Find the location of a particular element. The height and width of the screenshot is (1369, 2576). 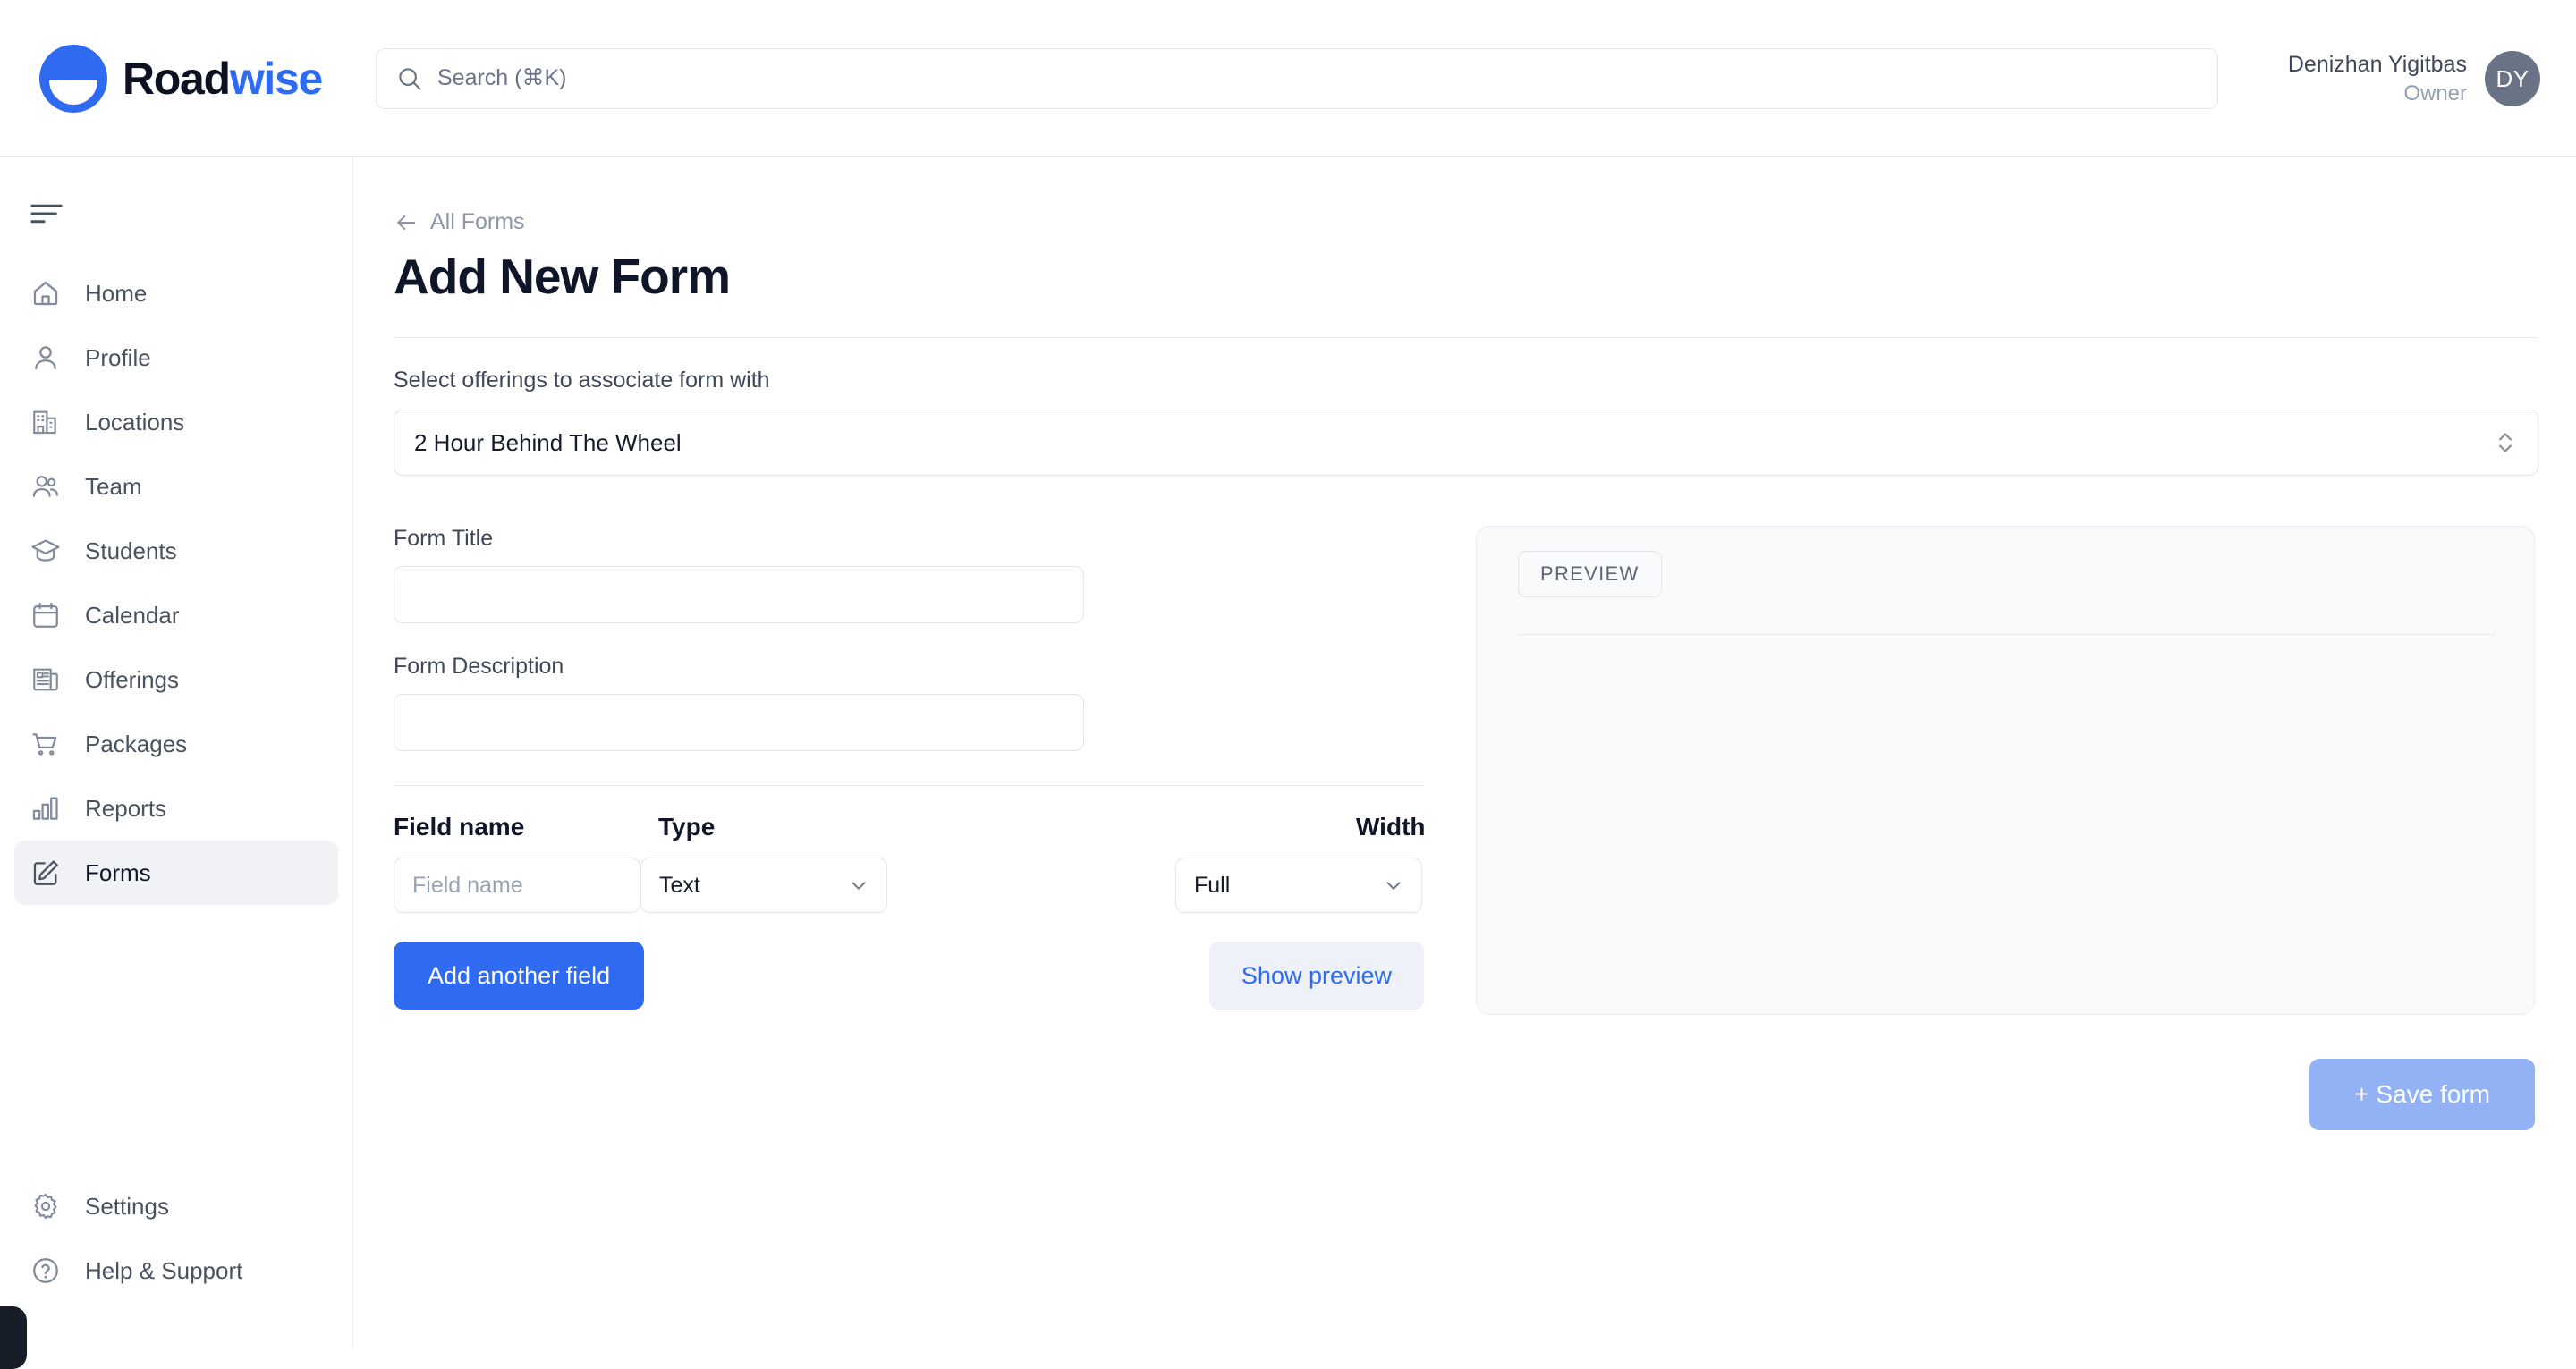

question-circle-icon is located at coordinates (46, 1271).